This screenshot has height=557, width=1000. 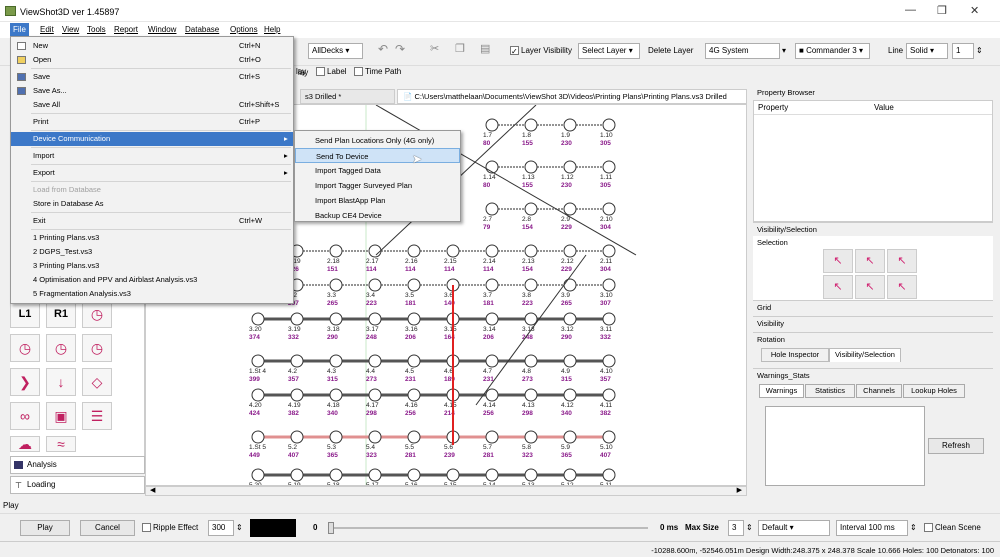 What do you see at coordinates (273, 528) in the screenshot?
I see `color-swatch` at bounding box center [273, 528].